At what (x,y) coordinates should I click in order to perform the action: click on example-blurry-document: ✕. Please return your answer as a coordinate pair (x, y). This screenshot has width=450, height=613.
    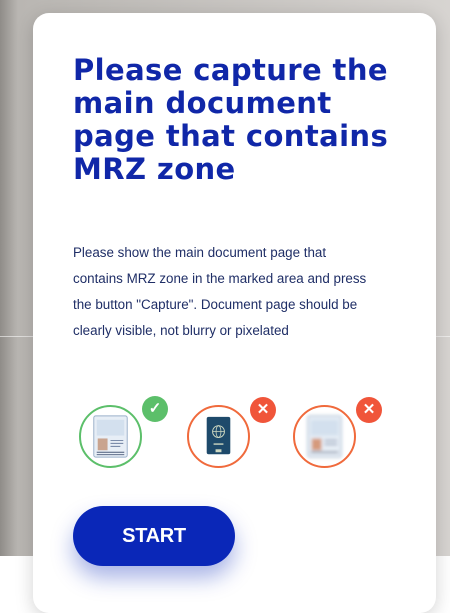
    Looking at the image, I should click on (334, 437).